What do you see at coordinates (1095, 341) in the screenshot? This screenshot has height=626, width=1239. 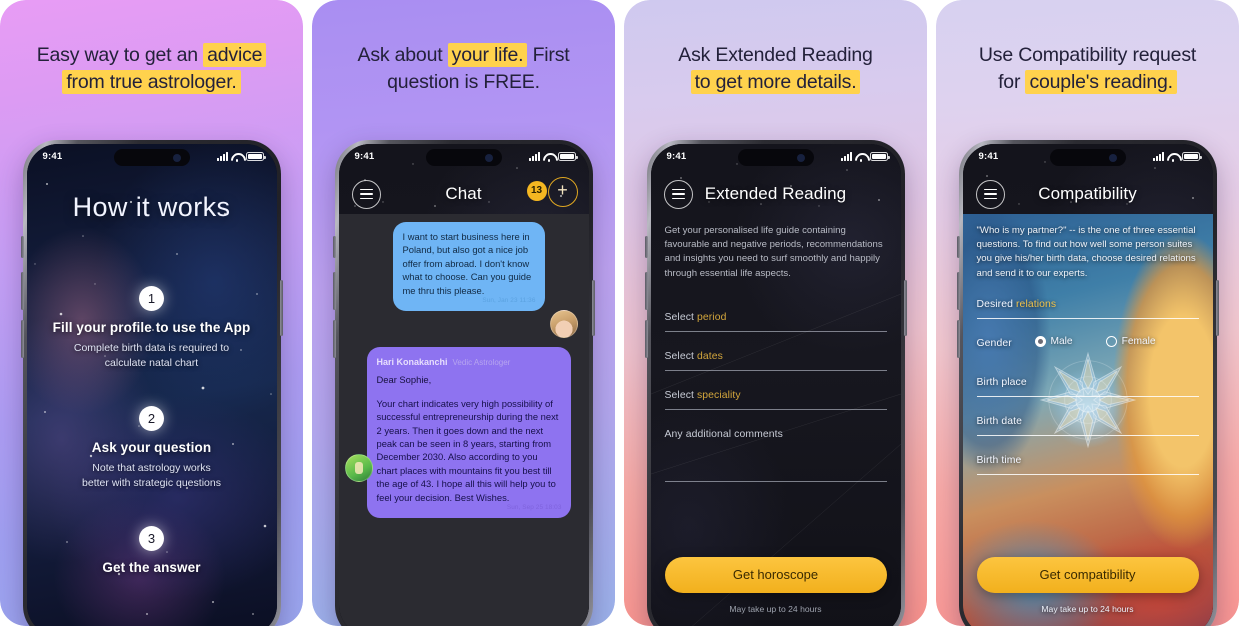 I see `gender-radio-group: Male Female` at bounding box center [1095, 341].